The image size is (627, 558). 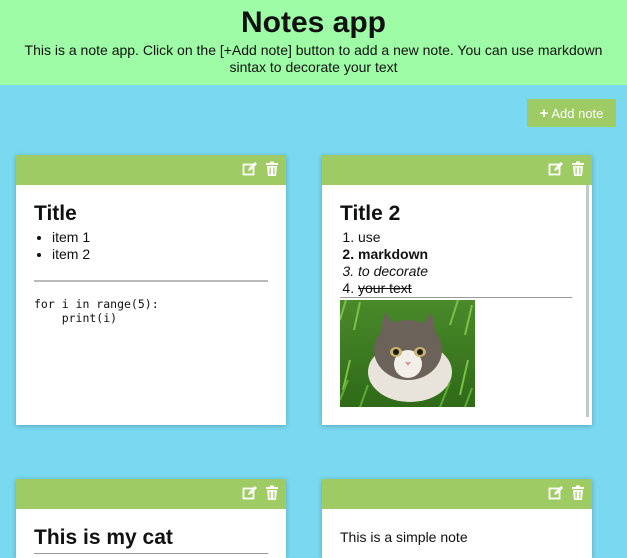 I want to click on note-title: Title 2, so click(x=370, y=213).